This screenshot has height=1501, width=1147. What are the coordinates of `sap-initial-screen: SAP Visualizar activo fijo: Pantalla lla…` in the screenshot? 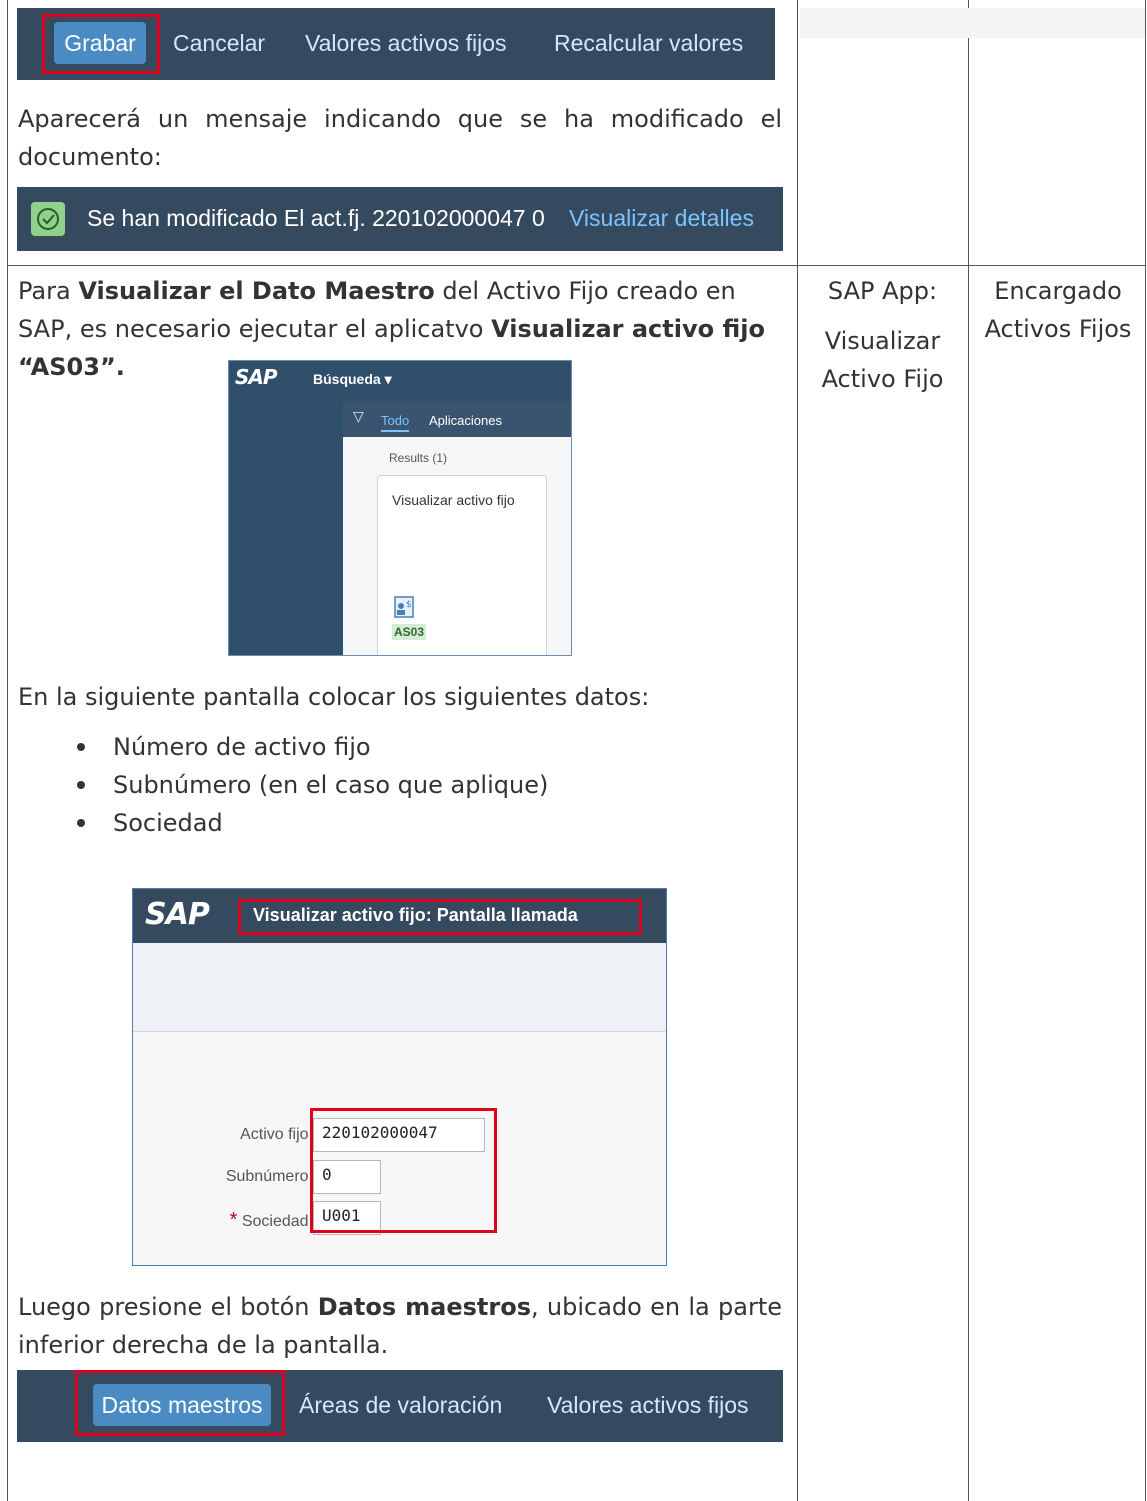 It's located at (399, 1077).